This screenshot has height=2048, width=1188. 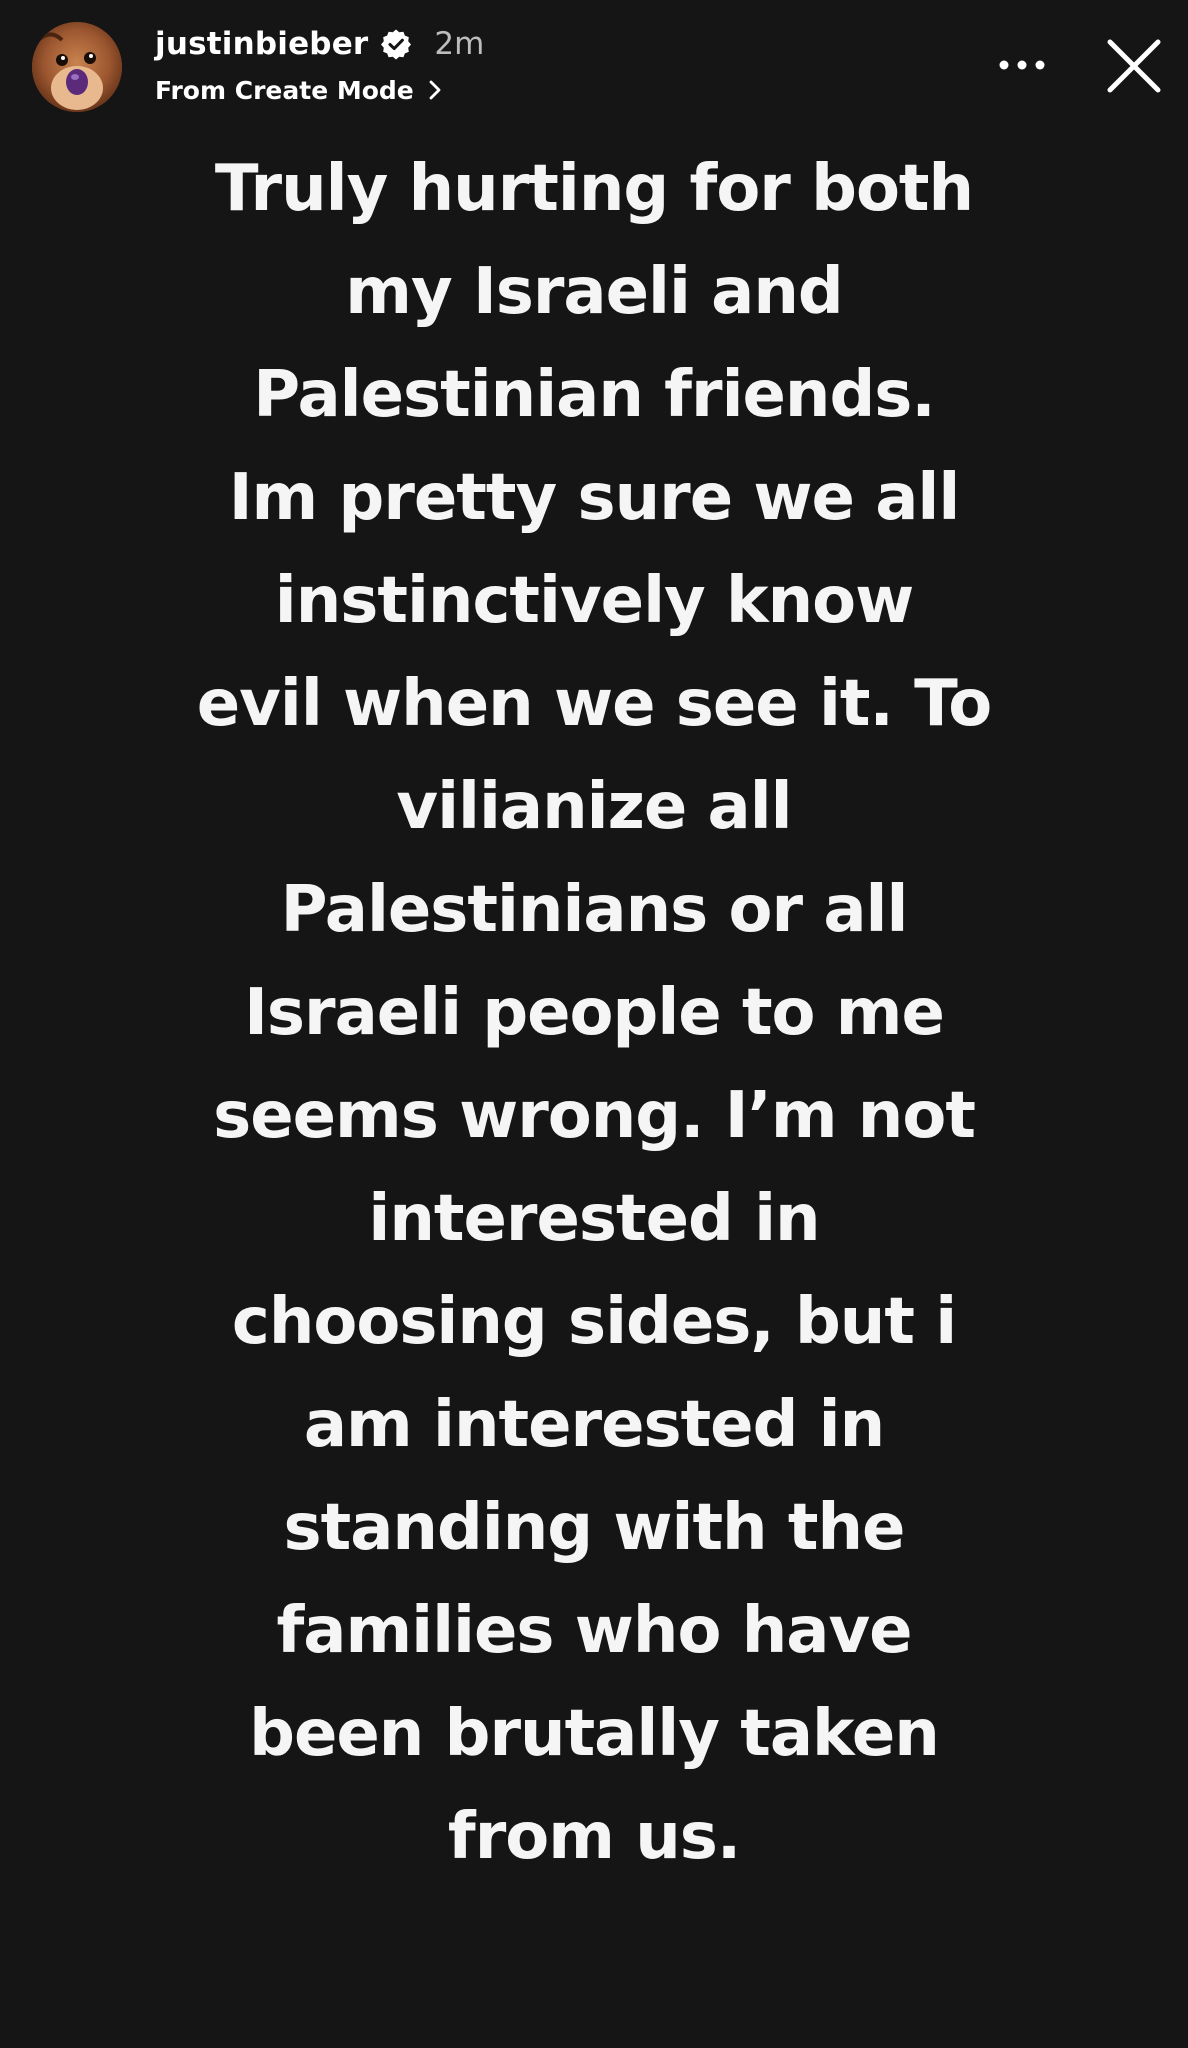 What do you see at coordinates (594, 1837) in the screenshot?
I see `story-text-line: from us.` at bounding box center [594, 1837].